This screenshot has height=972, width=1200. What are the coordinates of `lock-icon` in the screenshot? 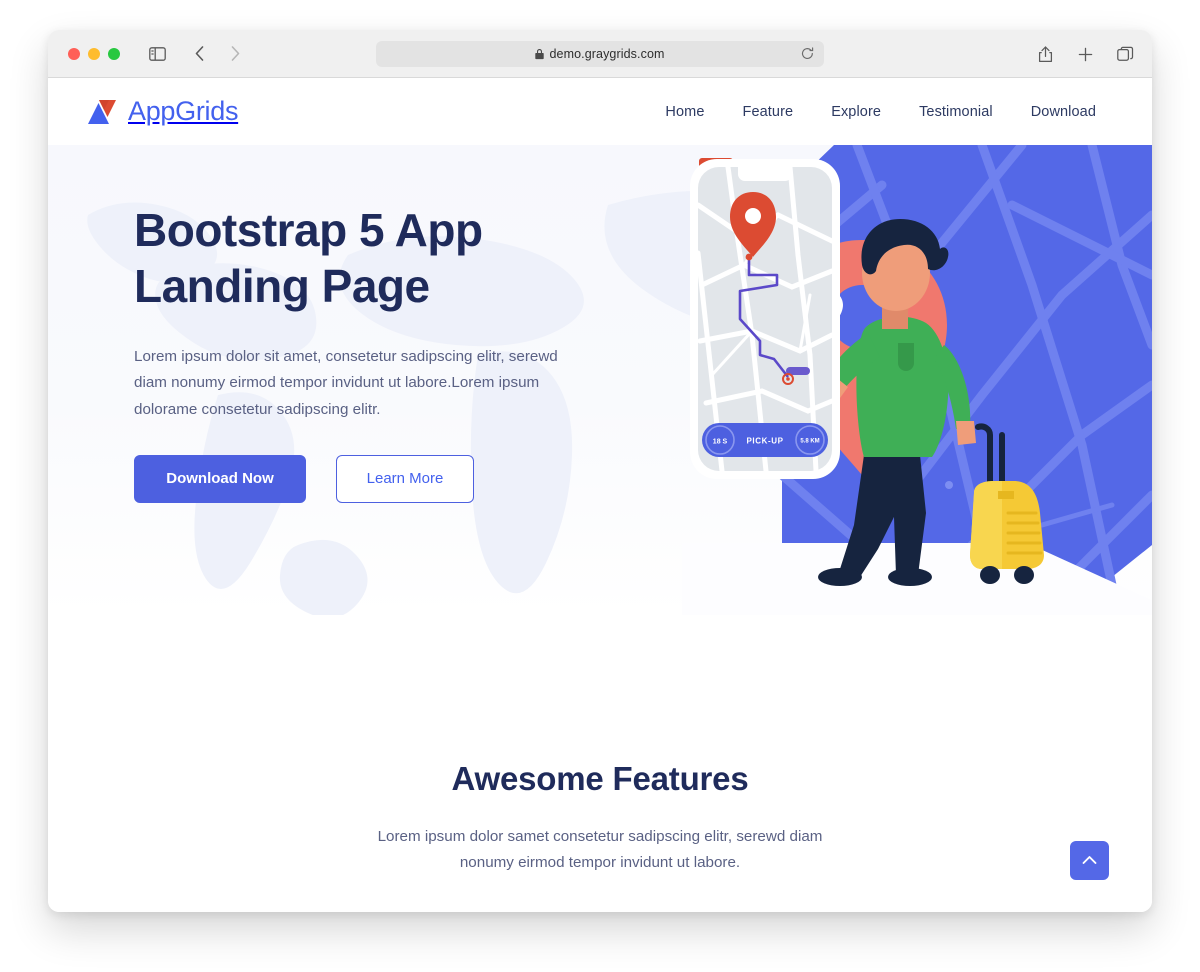 It's located at (540, 54).